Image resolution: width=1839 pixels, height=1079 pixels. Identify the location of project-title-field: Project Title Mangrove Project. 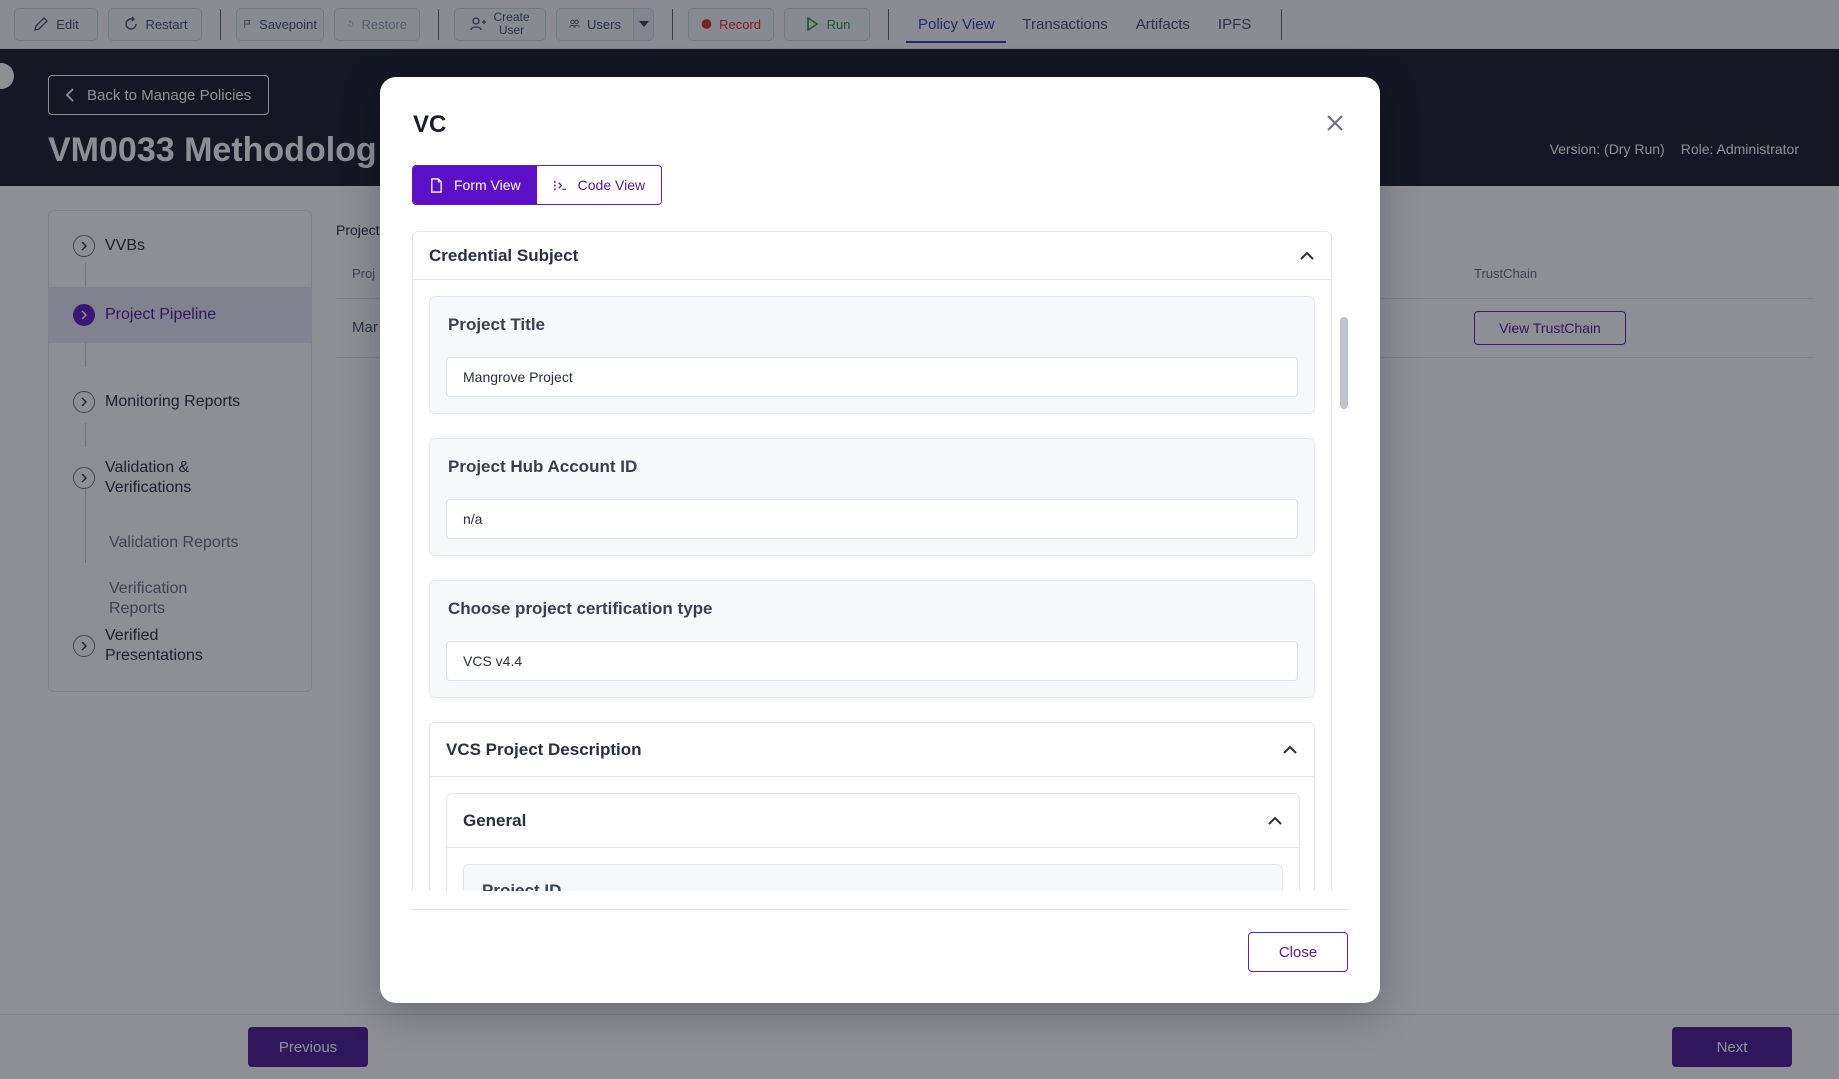
(872, 355).